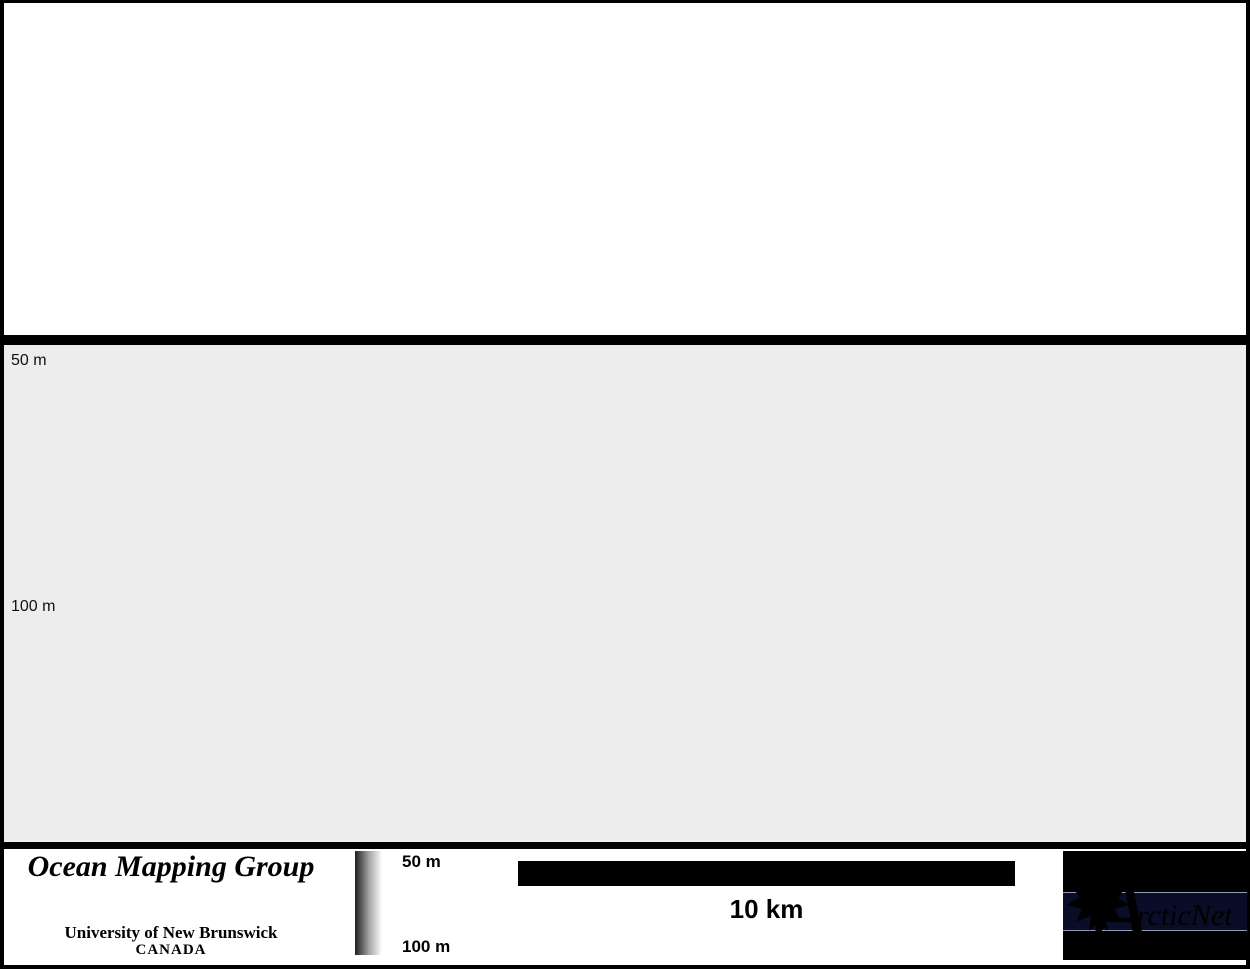 This screenshot has height=969, width=1250. I want to click on scale-bar, so click(766, 873).